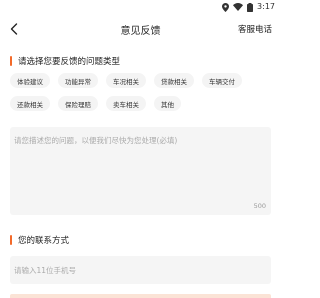  I want to click on tag-row: 还款相关 保险理赔 卖车相关 其他, so click(142, 103).